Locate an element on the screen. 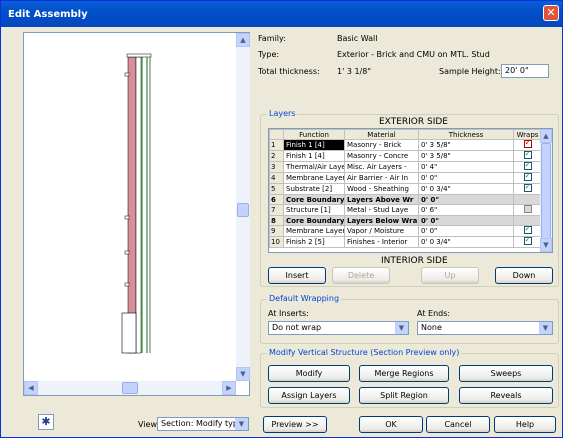  layer-material-cell: Layers Below Wra is located at coordinates (381, 220).